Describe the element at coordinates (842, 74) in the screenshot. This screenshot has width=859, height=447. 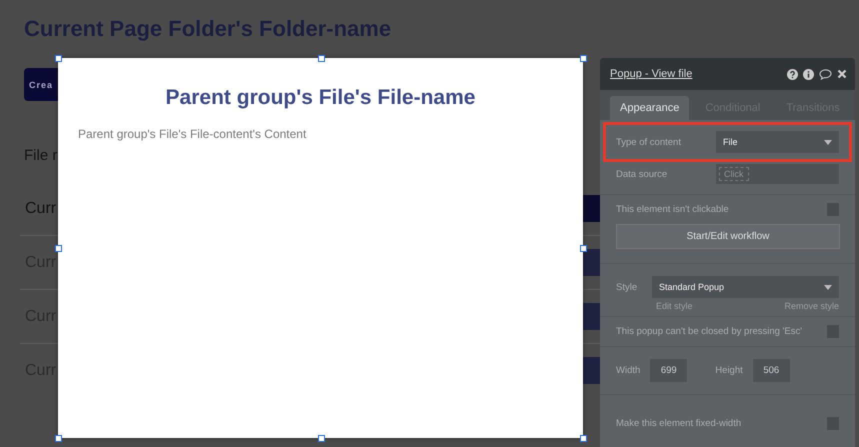
I see `close-icon` at that location.